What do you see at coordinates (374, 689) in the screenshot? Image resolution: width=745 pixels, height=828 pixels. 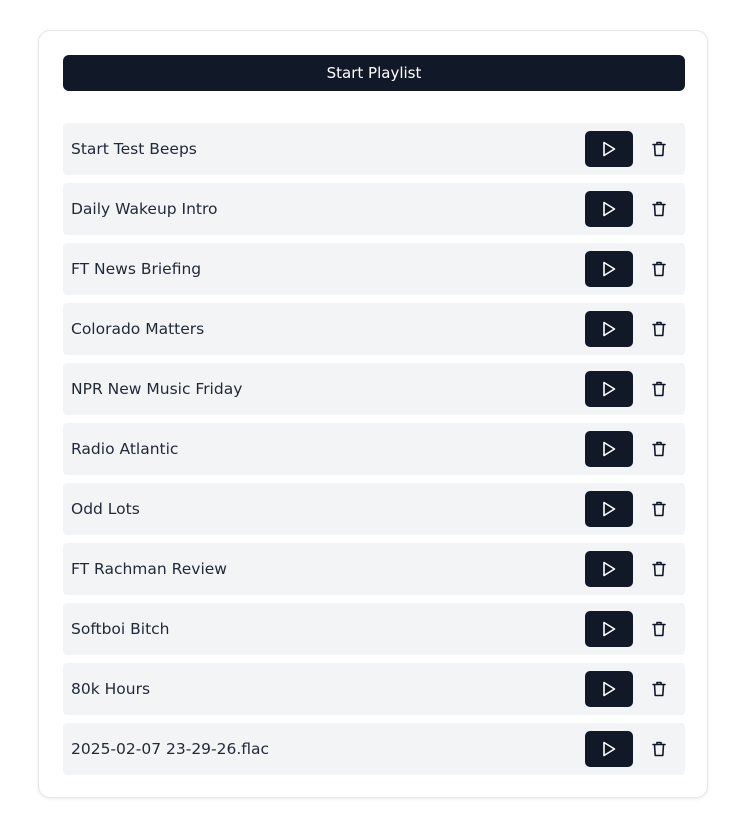 I see `playlist-item: 80k Hours` at bounding box center [374, 689].